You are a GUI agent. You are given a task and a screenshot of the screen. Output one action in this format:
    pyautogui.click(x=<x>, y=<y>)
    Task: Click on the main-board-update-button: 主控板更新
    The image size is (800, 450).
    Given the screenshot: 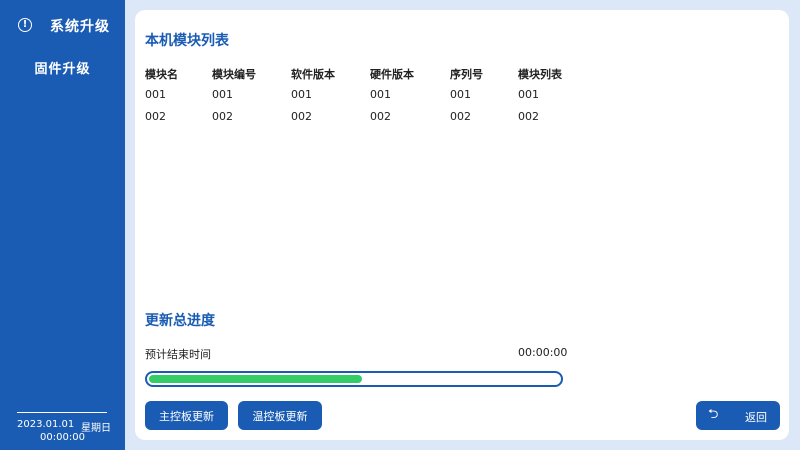 What is the action you would take?
    pyautogui.click(x=186, y=415)
    